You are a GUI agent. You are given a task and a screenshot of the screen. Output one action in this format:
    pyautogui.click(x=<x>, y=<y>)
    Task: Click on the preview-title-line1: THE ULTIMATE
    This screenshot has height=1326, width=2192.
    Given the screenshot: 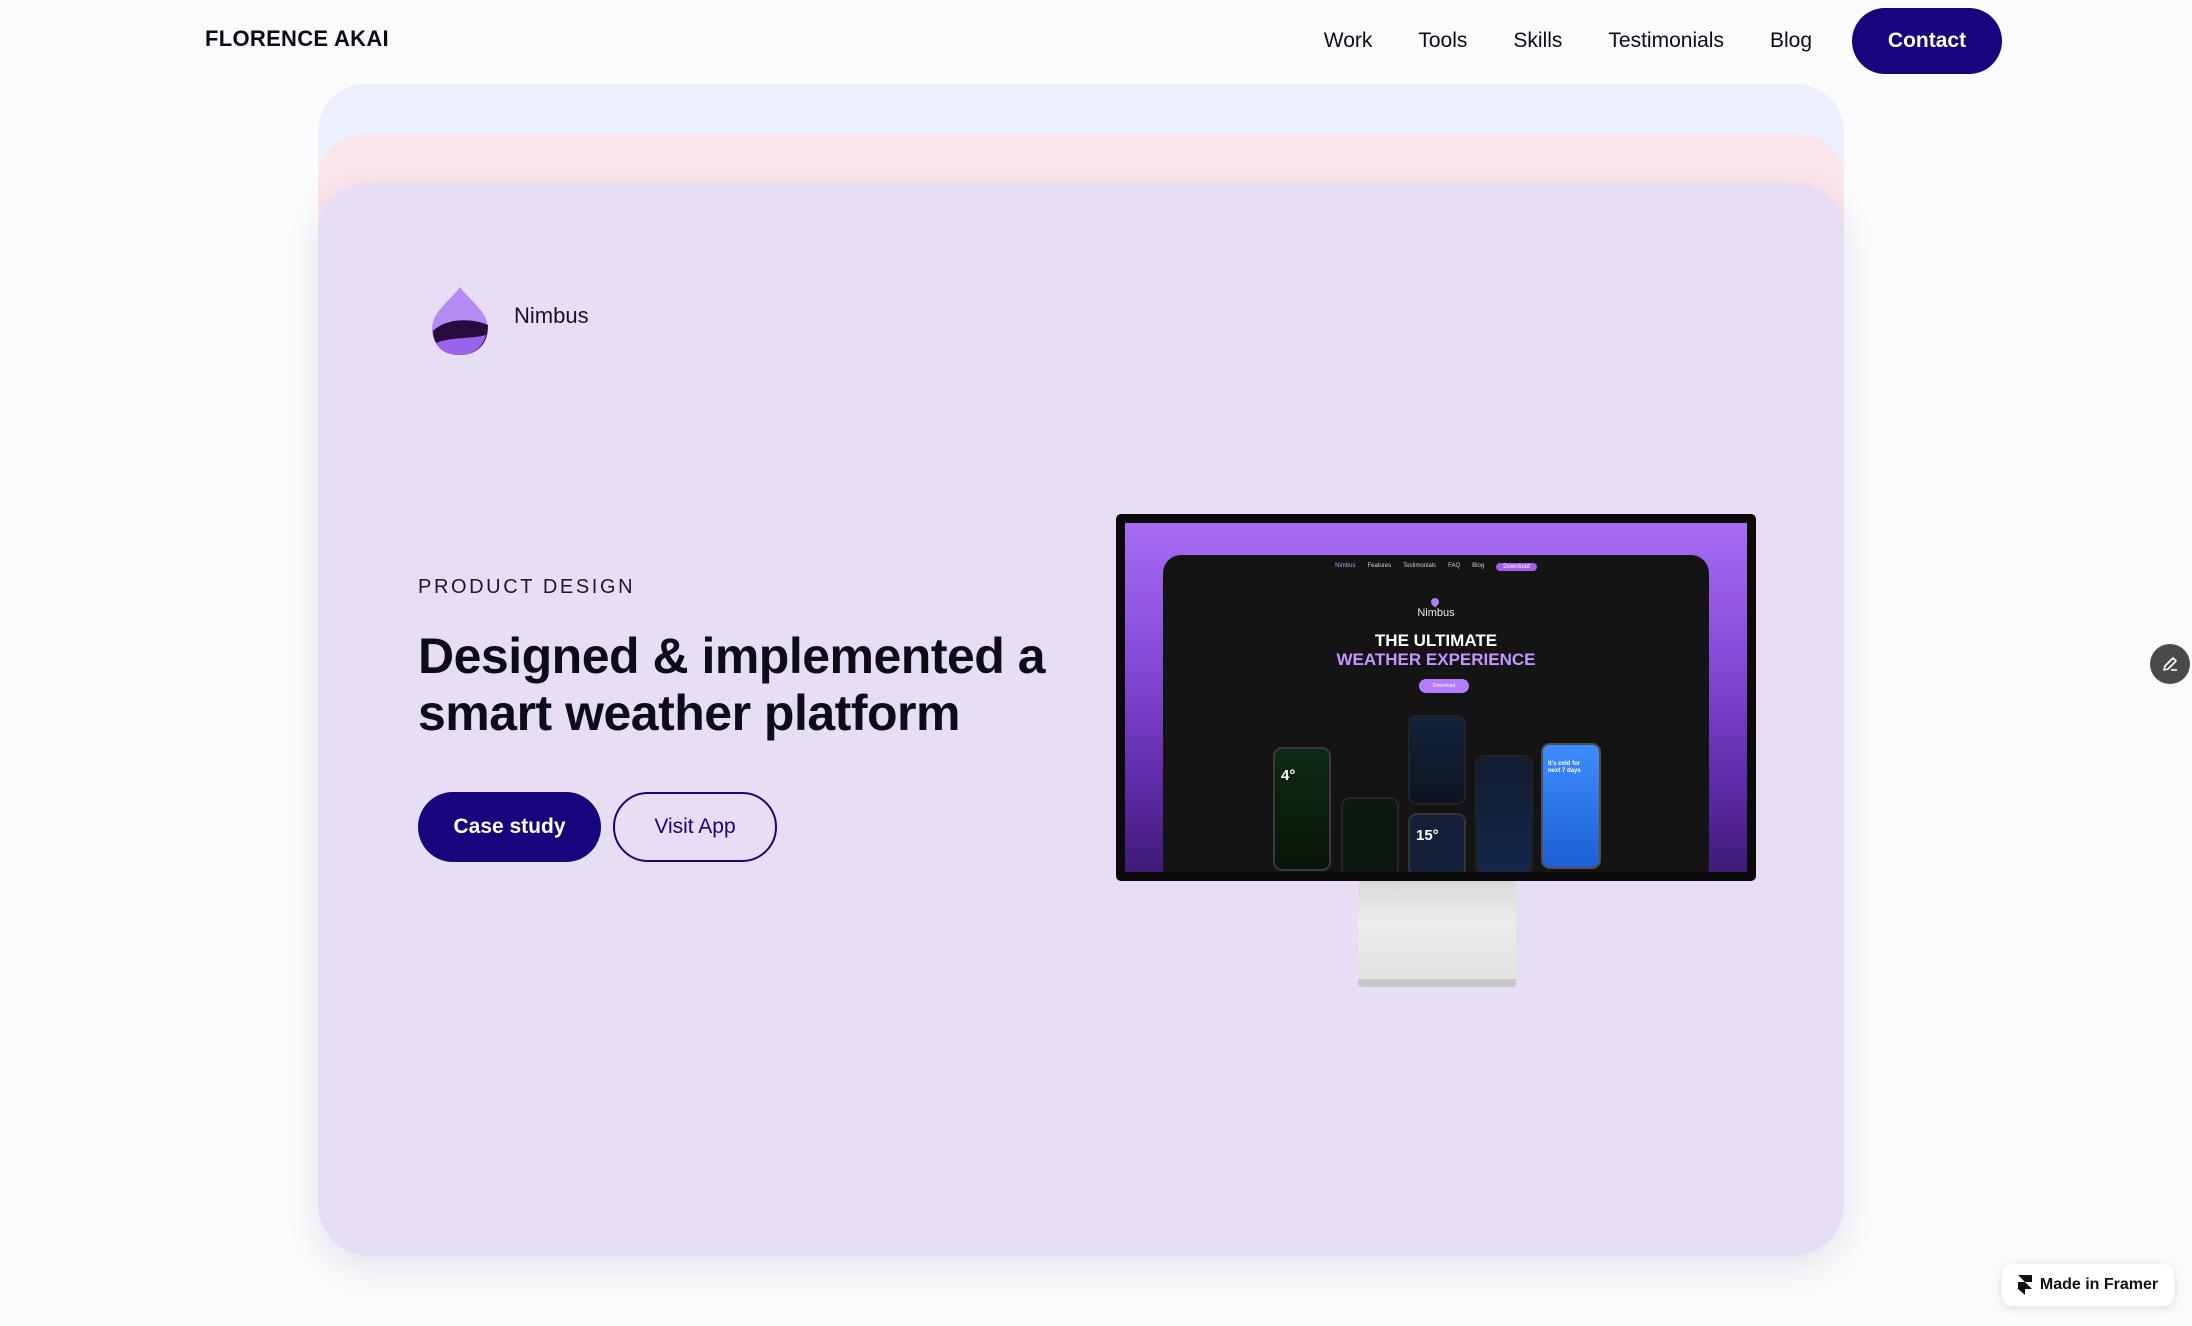 What is the action you would take?
    pyautogui.click(x=1436, y=640)
    